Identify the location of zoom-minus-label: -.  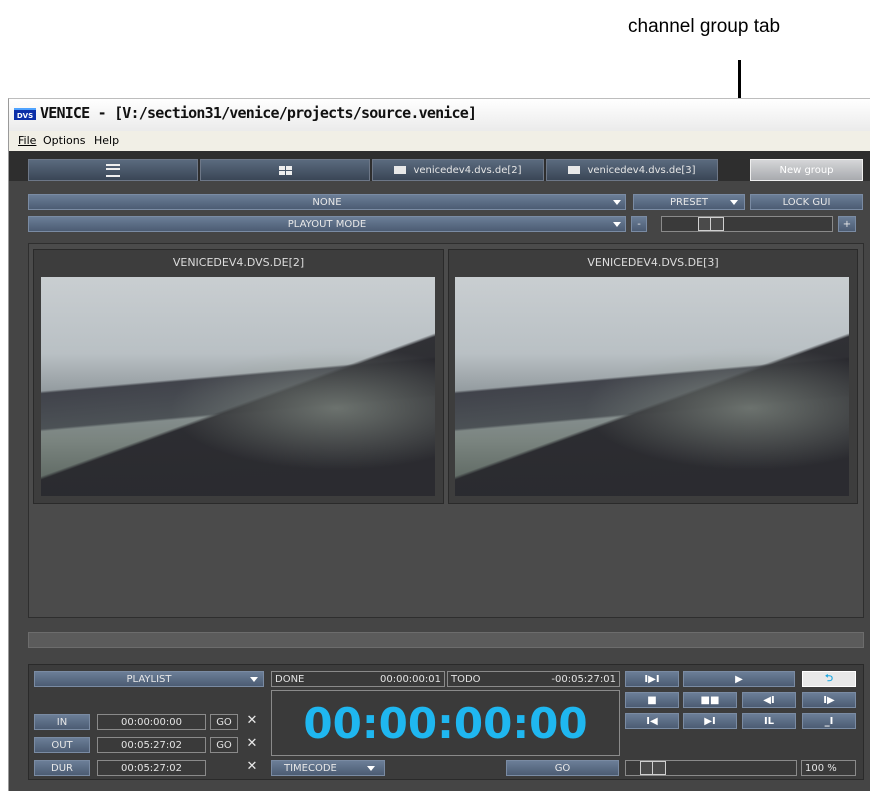
(639, 224).